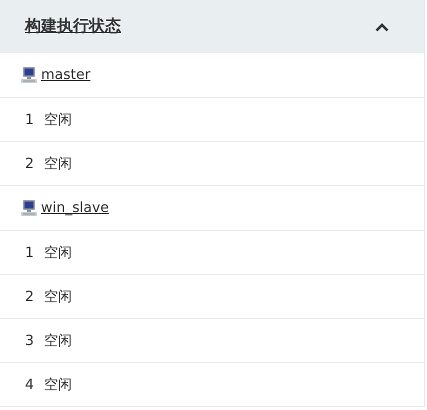 The width and height of the screenshot is (427, 410). I want to click on caret-icon, so click(382, 27).